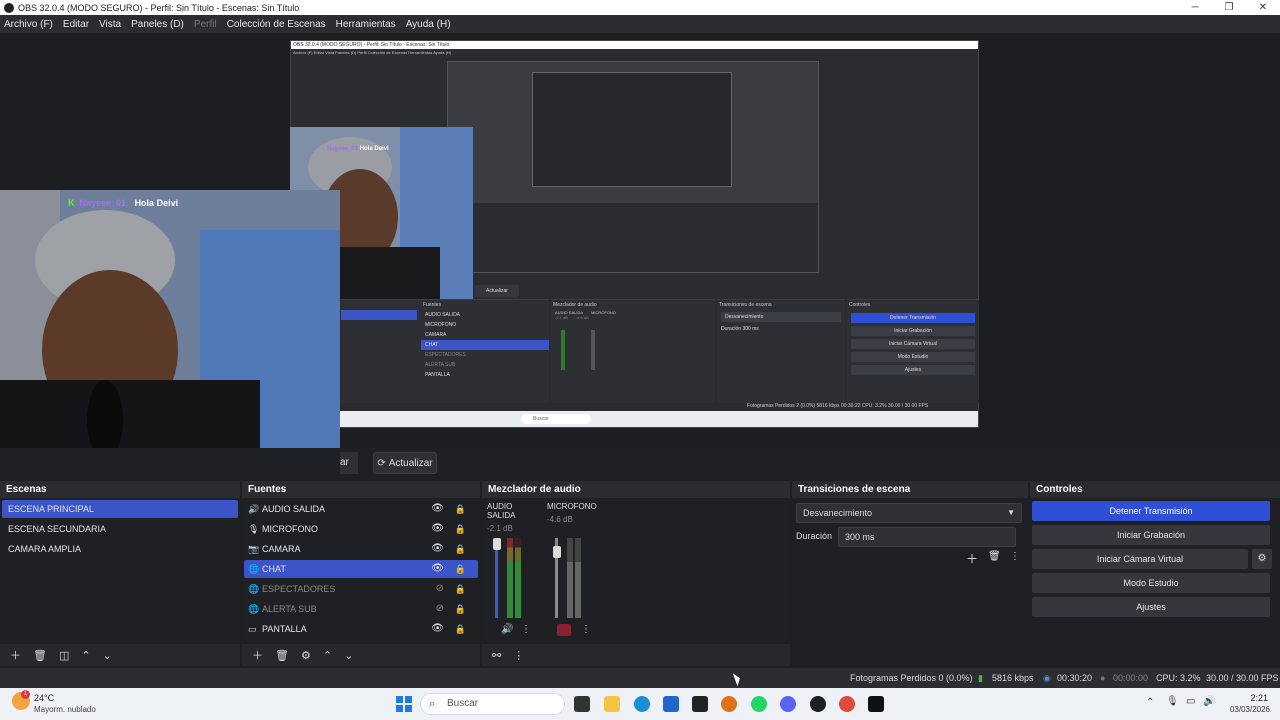 The height and width of the screenshot is (720, 1280). I want to click on chat-line: K Nayeee_01 Hola Deivi, so click(123, 203).